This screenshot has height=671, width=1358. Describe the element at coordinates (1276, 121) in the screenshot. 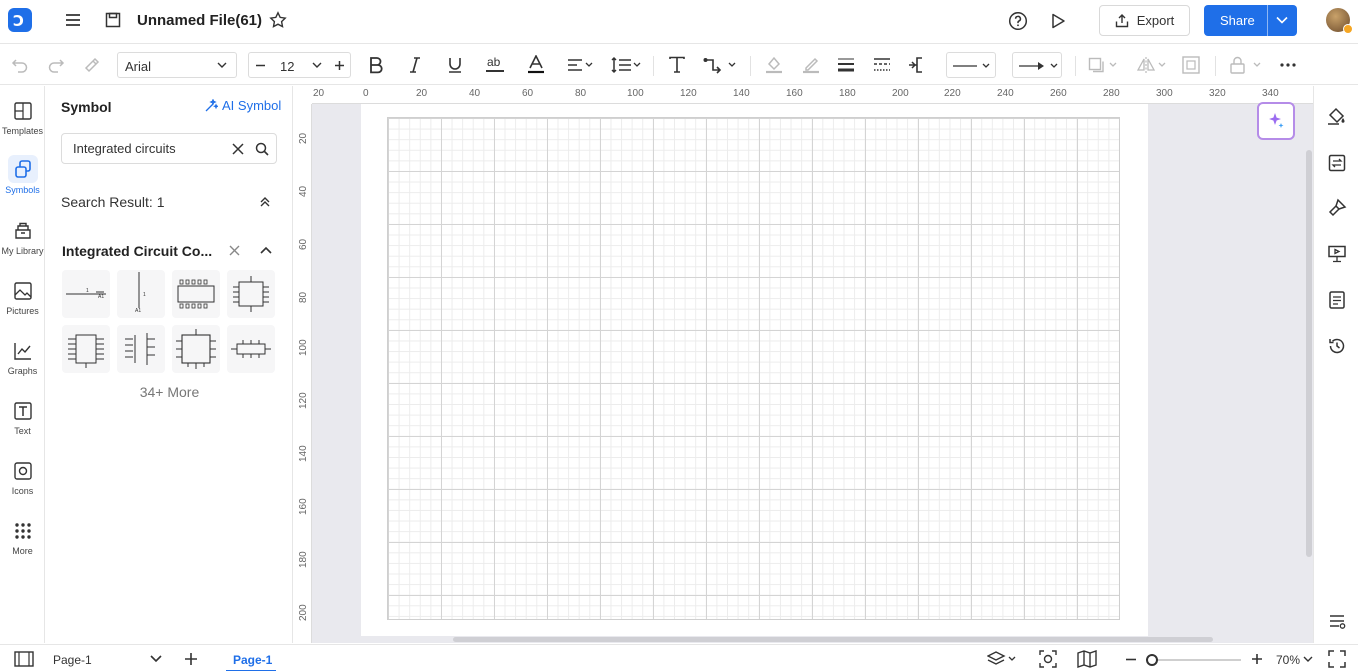

I see `ai-assistant-button` at that location.